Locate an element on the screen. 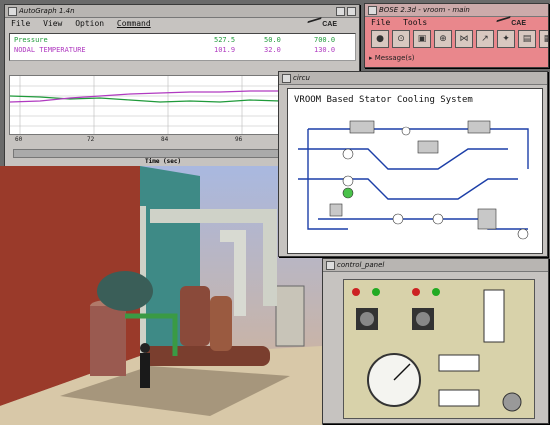 The width and height of the screenshot is (550, 425). loop-mid is located at coordinates (403, 159).